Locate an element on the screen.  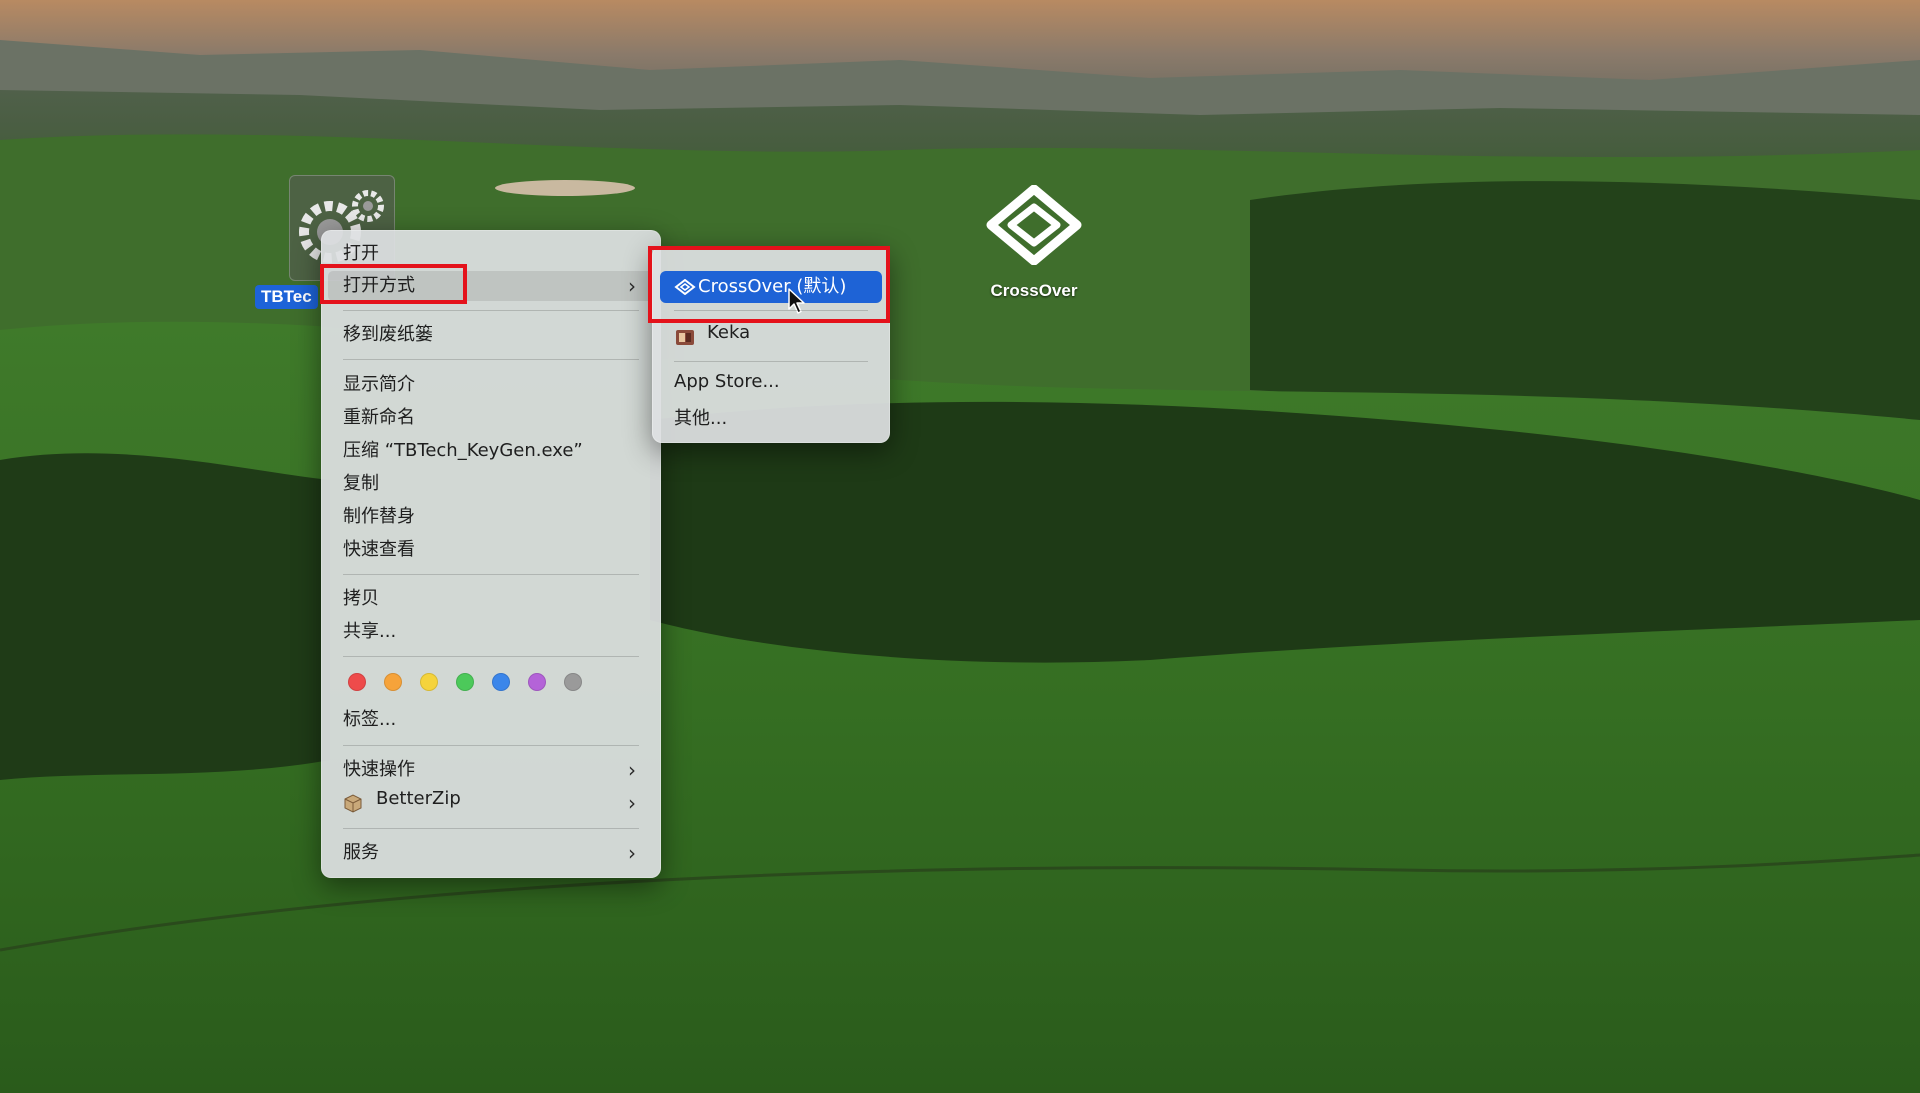
menu-item-betterzip-label: BetterZip is located at coordinates (418, 798).